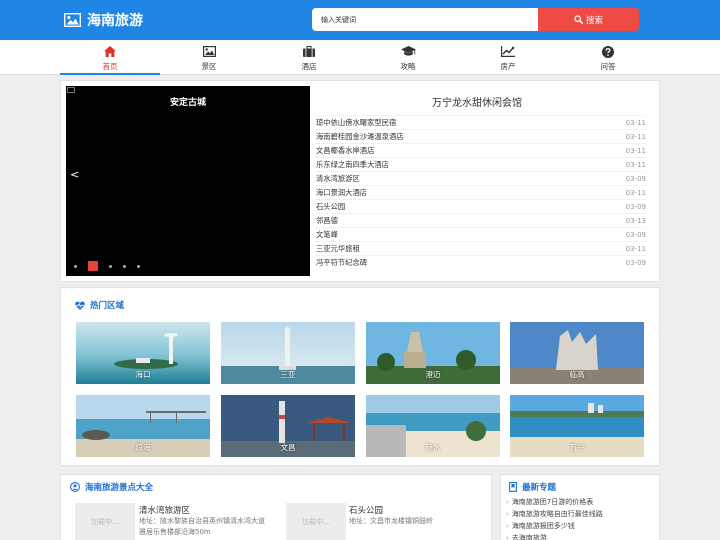 The width and height of the screenshot is (720, 540). Describe the element at coordinates (481, 164) in the screenshot. I see `list-item: 乐东绿之南四季大酒店 03-11` at that location.